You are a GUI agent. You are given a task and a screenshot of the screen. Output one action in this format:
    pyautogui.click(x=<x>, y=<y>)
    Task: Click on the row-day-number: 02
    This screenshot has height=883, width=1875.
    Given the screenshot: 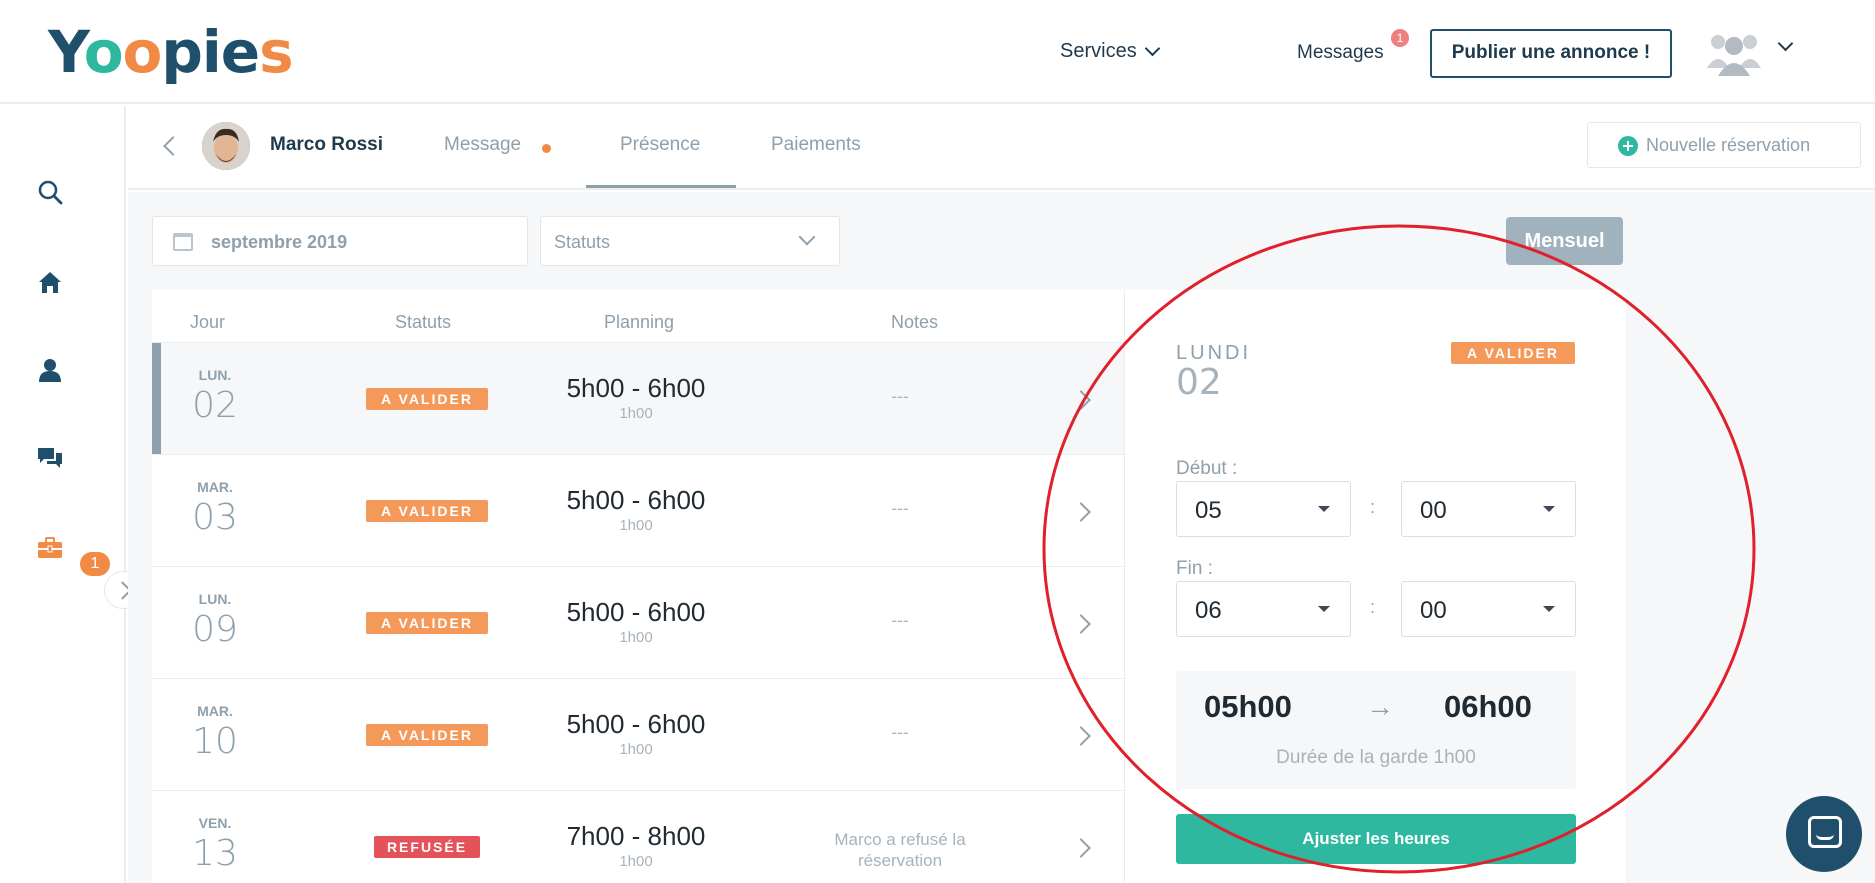 What is the action you would take?
    pyautogui.click(x=215, y=405)
    